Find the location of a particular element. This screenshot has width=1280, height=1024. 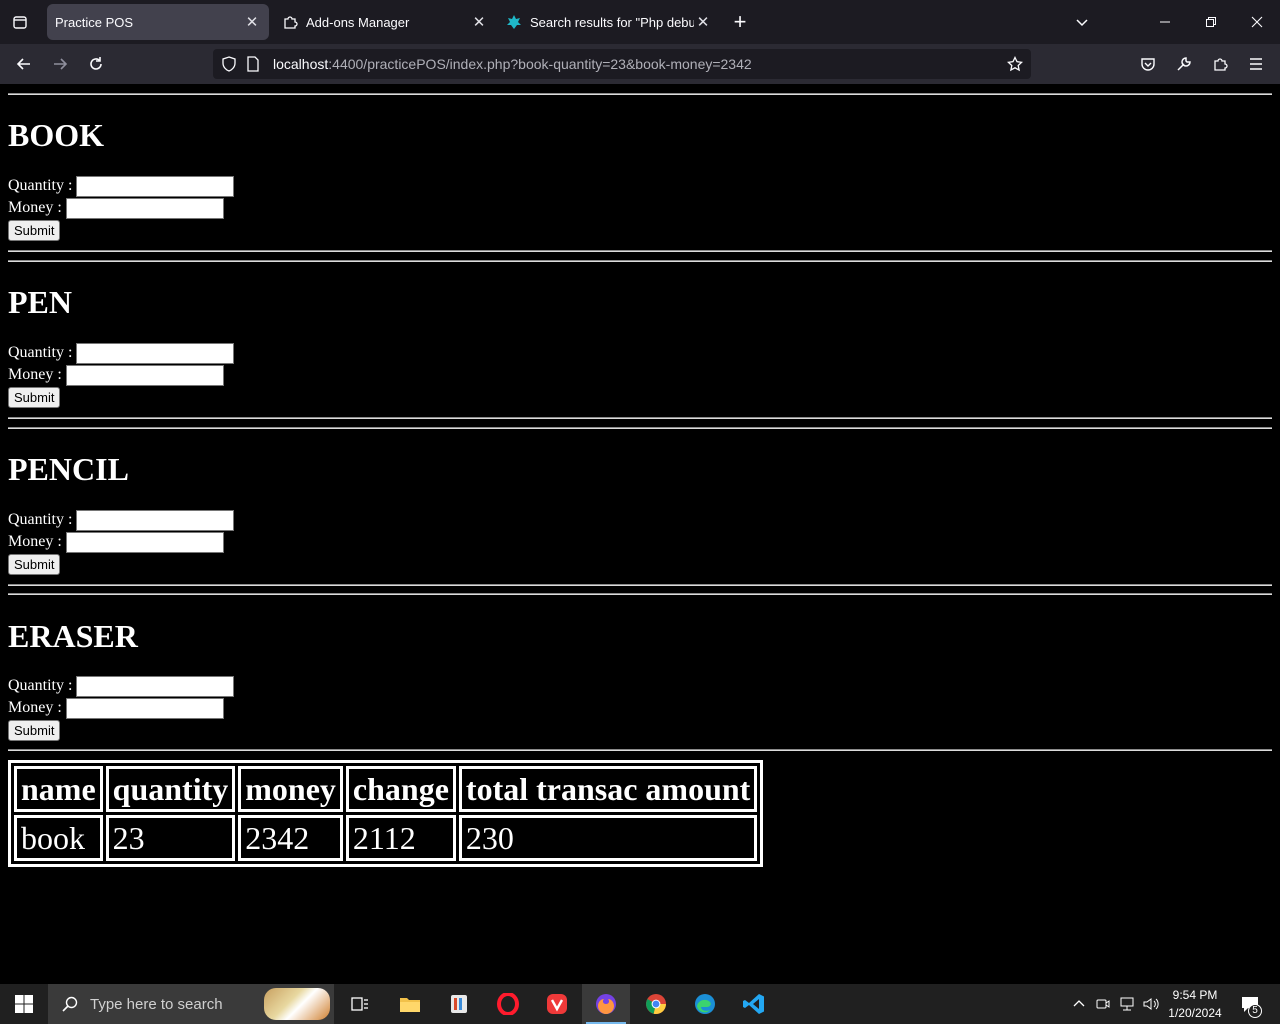

menu-icon is located at coordinates (1256, 64).